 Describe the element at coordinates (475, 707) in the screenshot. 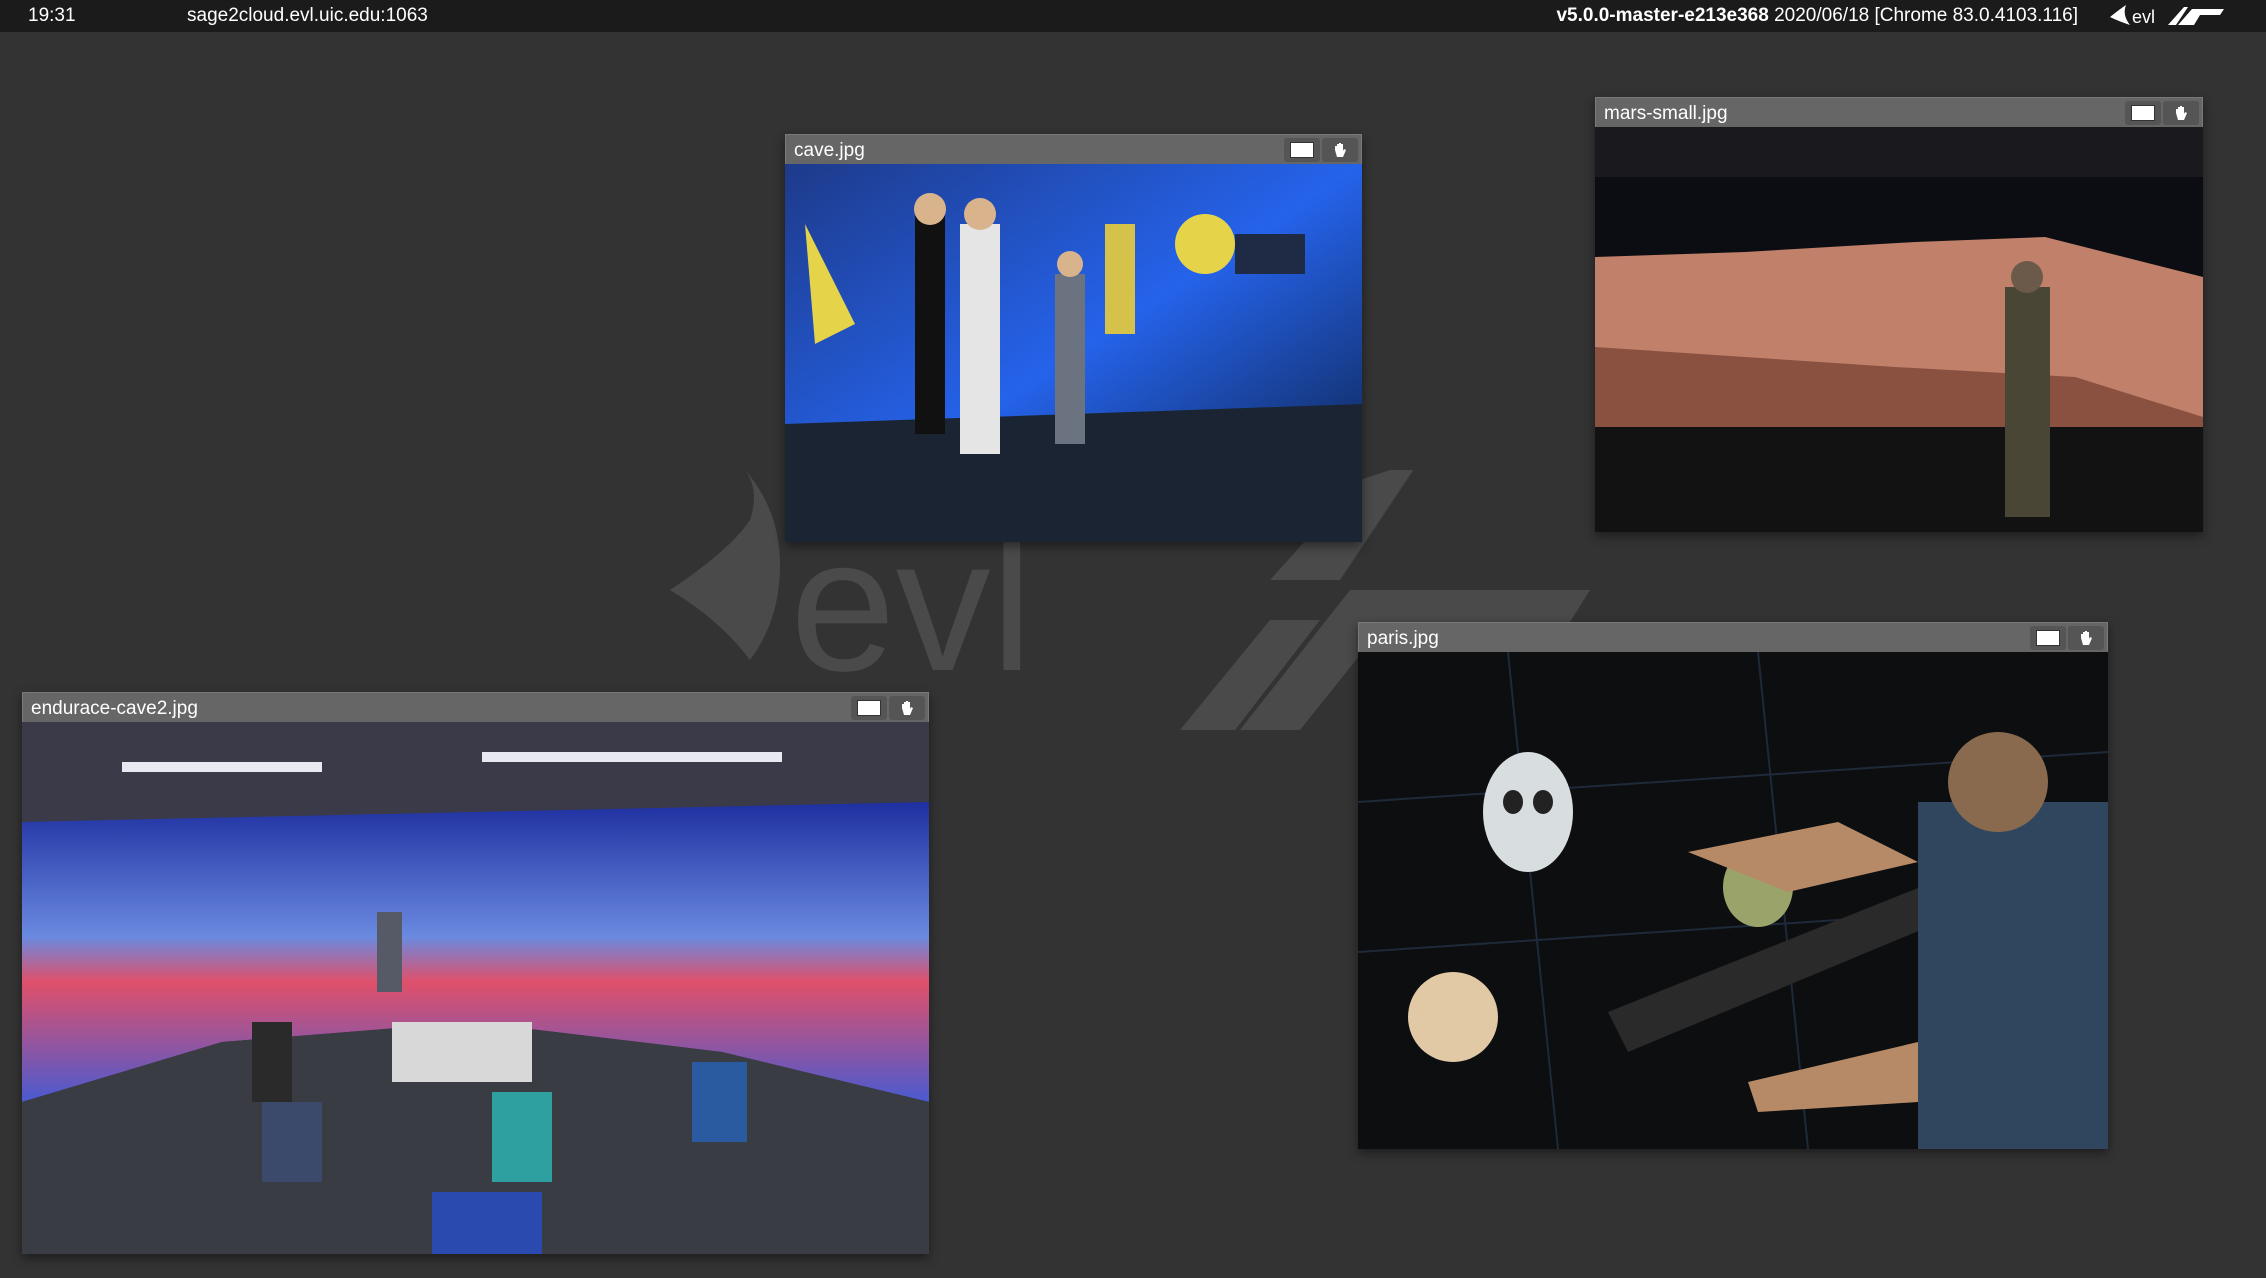

I see `window-titlebar: endurace-cave2.jpg` at that location.